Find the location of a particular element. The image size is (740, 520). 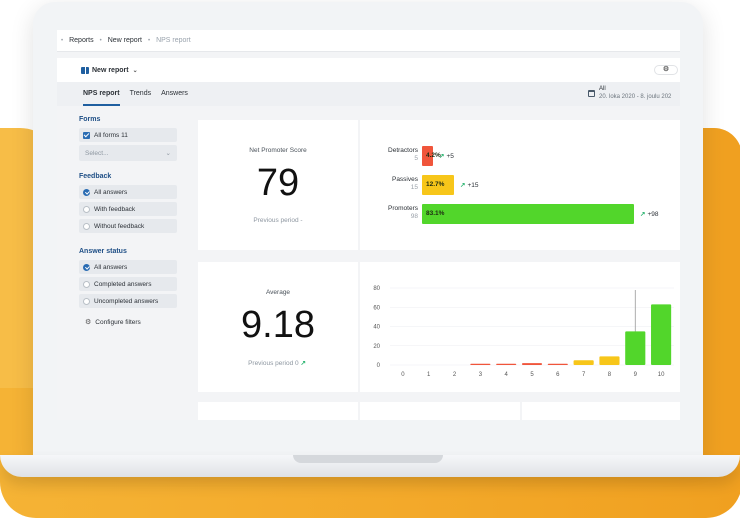

y-tick-label: 40 is located at coordinates (376, 328).